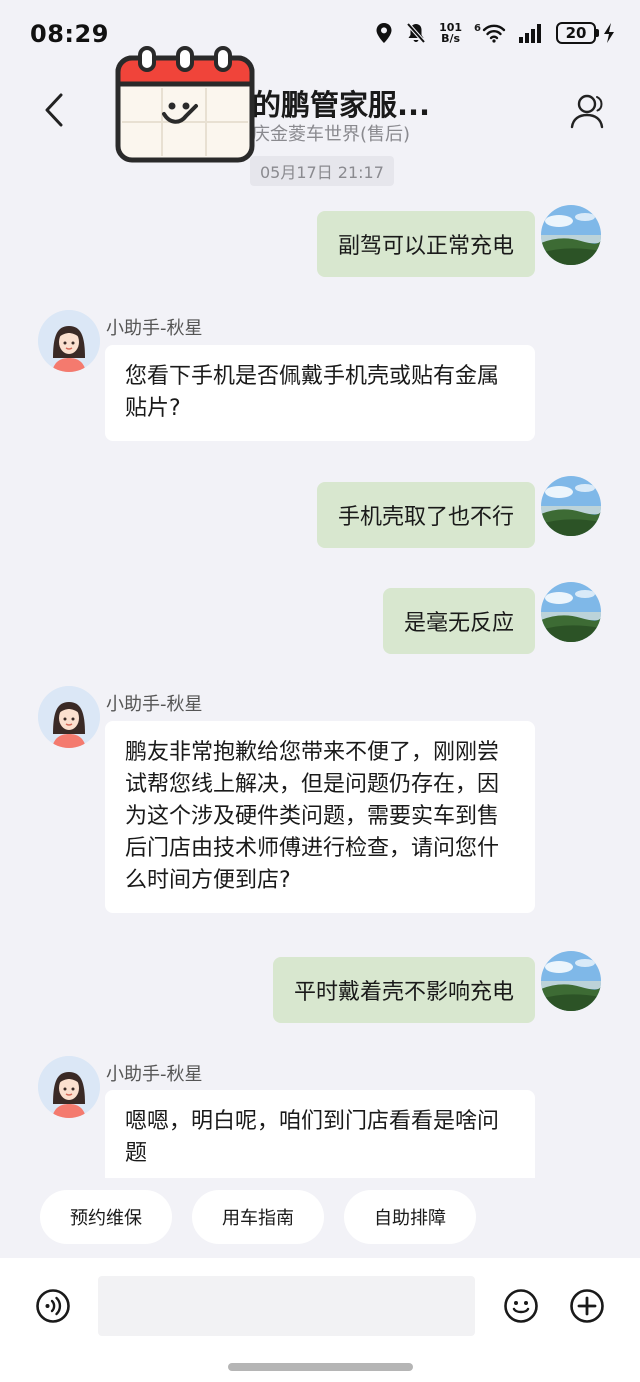 Image resolution: width=640 pixels, height=1382 pixels. What do you see at coordinates (322, 171) in the screenshot?
I see `chat-timestamp: 05月17日 21:17` at bounding box center [322, 171].